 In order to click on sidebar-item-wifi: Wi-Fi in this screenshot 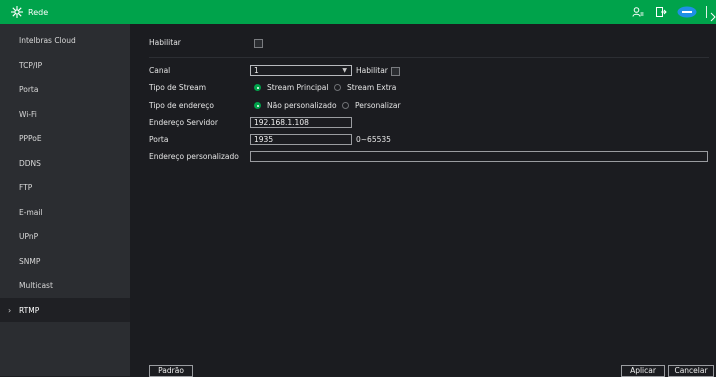, I will do `click(65, 114)`.